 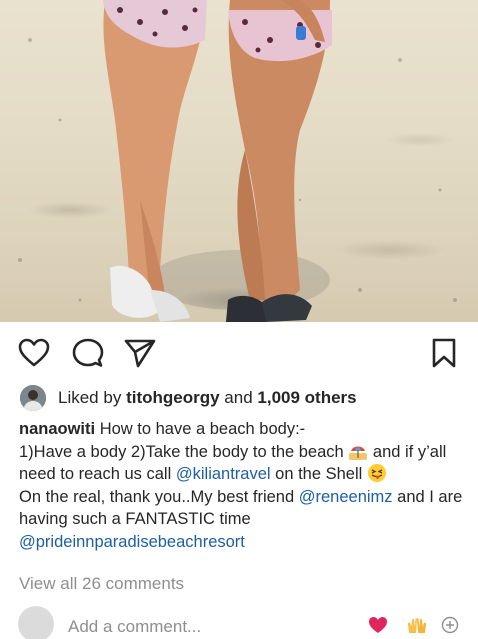 I want to click on mention-reneenimz: @reneenimz, so click(x=346, y=497).